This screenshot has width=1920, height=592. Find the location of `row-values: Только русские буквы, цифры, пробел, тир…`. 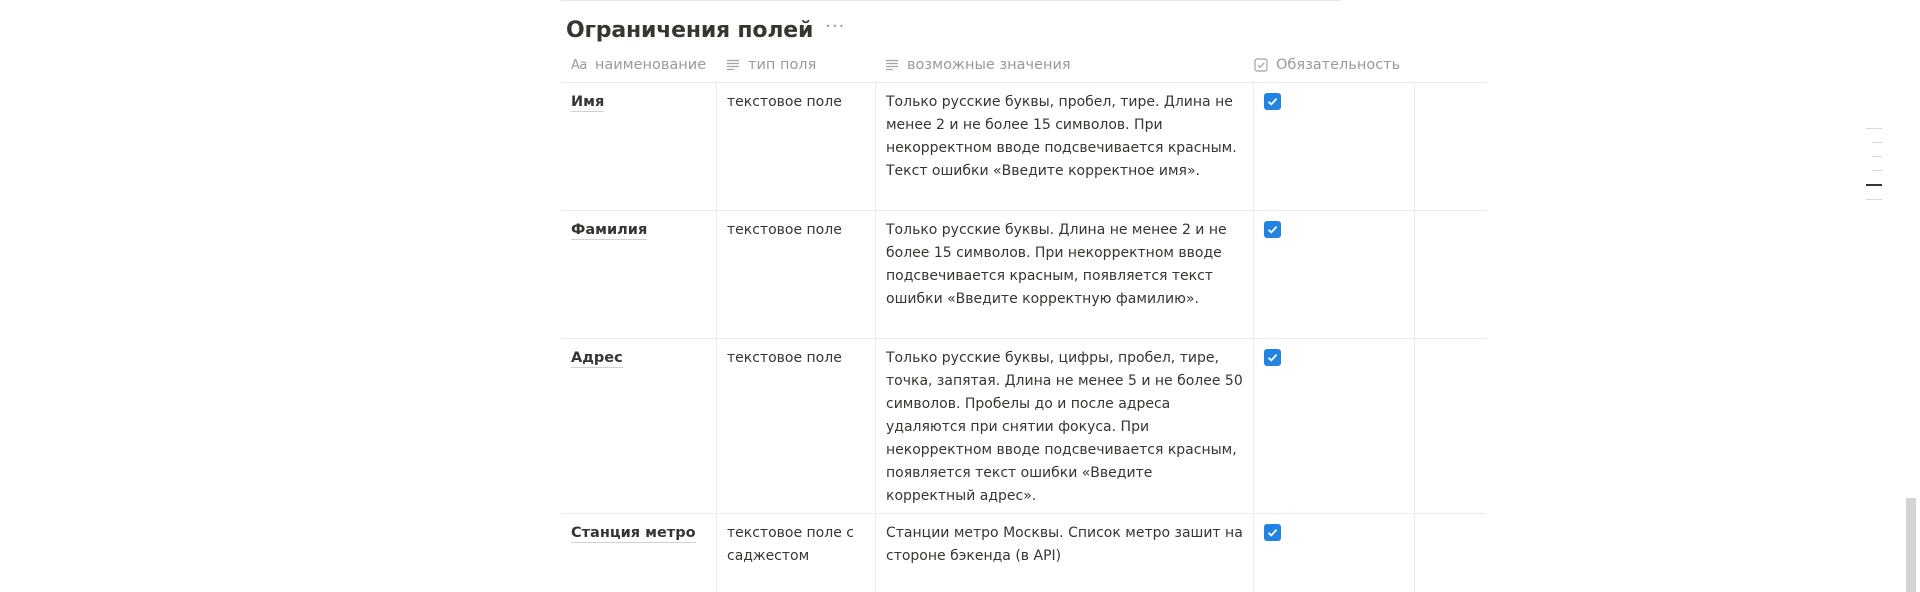

row-values: Только русские буквы, цифры, пробел, тир… is located at coordinates (1064, 427).